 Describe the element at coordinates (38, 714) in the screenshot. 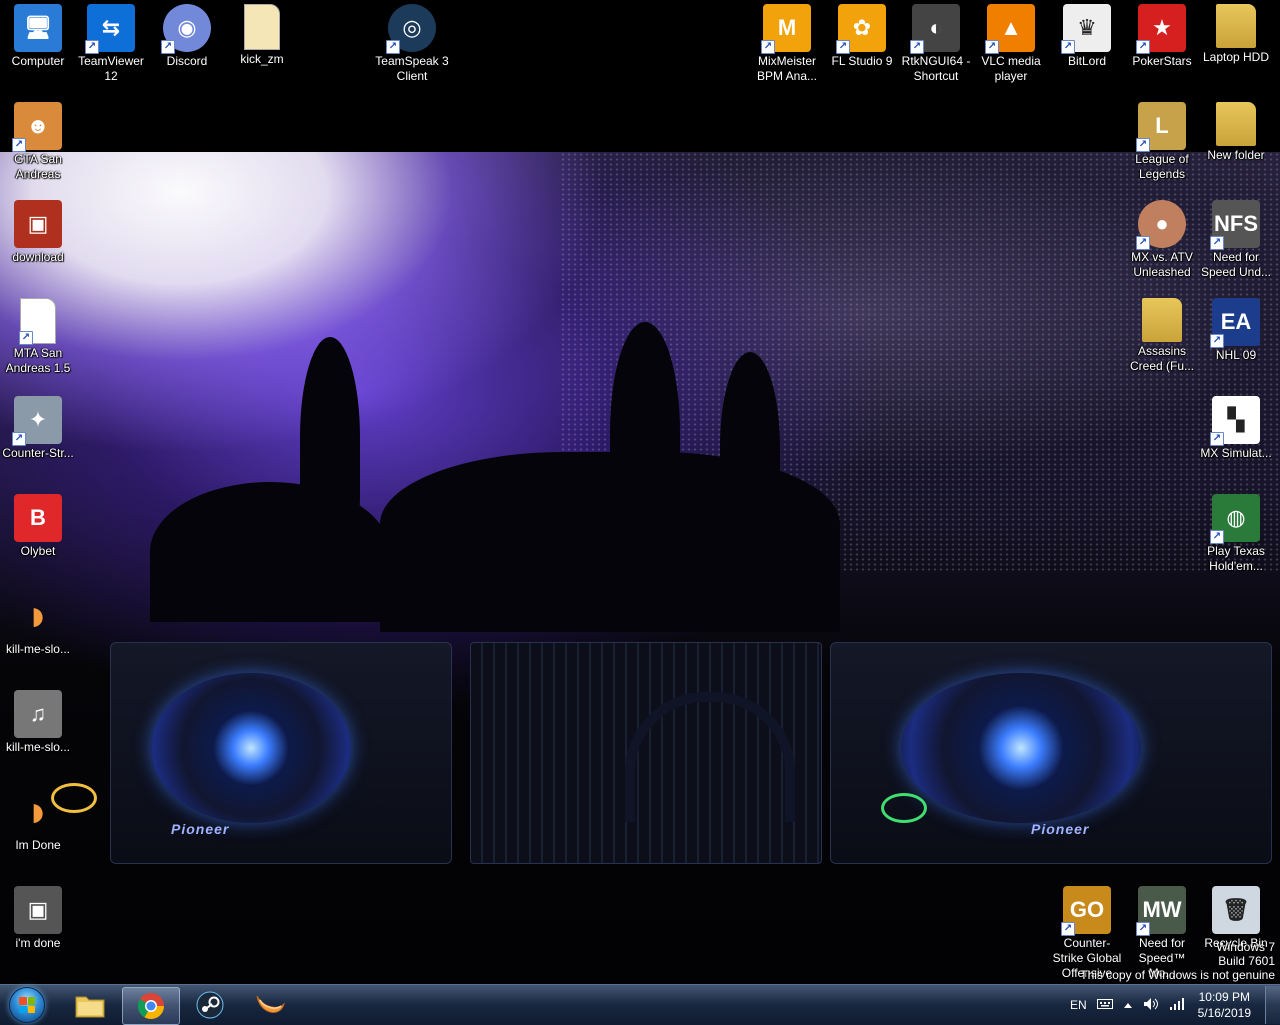

I see `album-art-icon: ♫` at that location.